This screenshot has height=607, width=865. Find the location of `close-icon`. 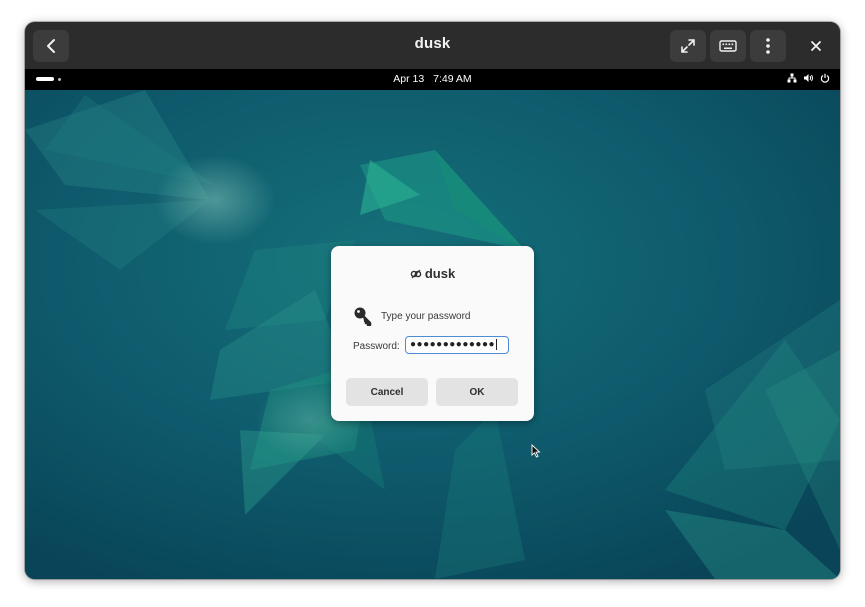

close-icon is located at coordinates (816, 46).